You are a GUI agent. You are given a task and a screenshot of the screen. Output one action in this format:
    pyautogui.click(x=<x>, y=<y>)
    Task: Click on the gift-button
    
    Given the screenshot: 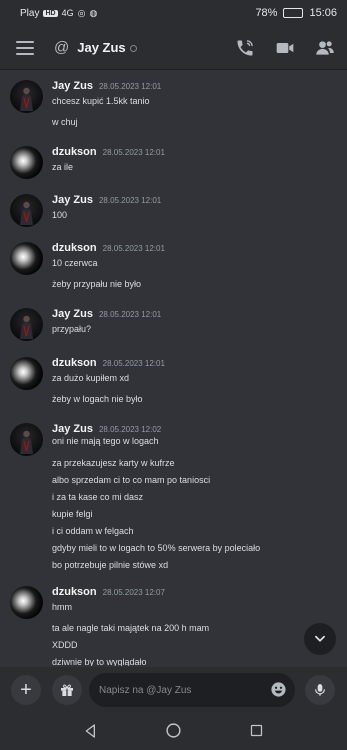 What is the action you would take?
    pyautogui.click(x=67, y=690)
    